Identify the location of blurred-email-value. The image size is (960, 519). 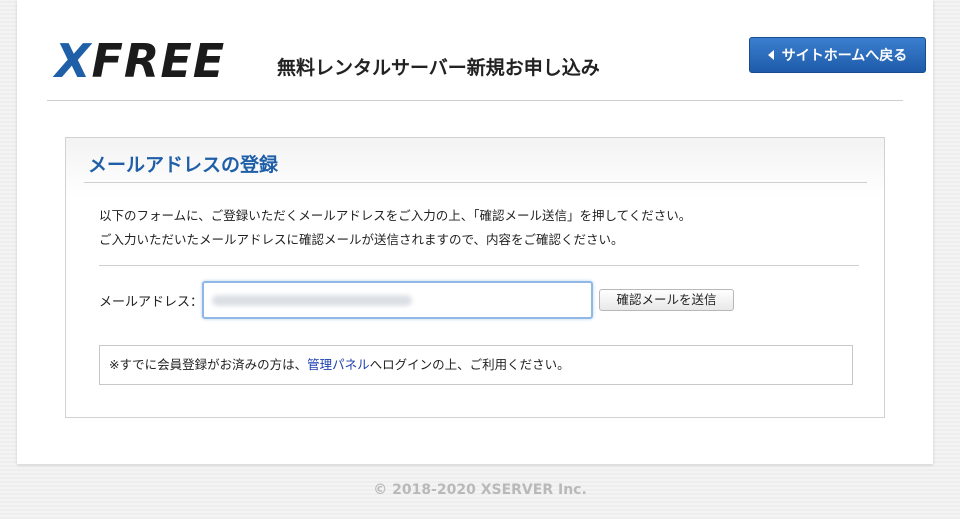
(312, 300).